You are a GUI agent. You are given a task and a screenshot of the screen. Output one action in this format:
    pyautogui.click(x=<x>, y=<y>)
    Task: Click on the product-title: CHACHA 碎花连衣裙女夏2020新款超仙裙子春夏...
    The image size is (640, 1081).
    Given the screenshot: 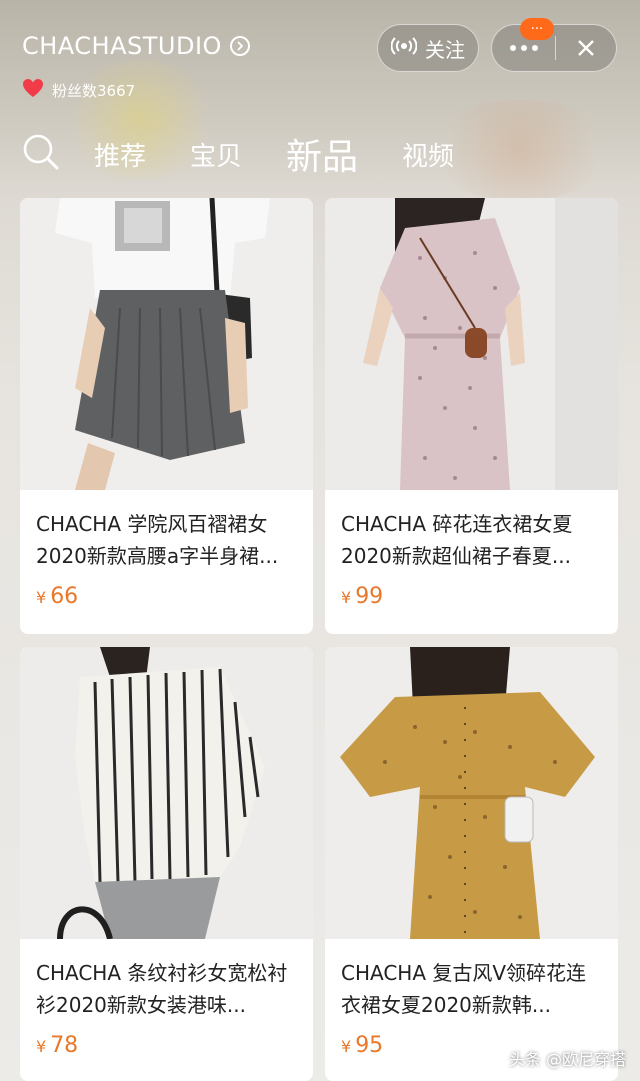 What is the action you would take?
    pyautogui.click(x=471, y=540)
    